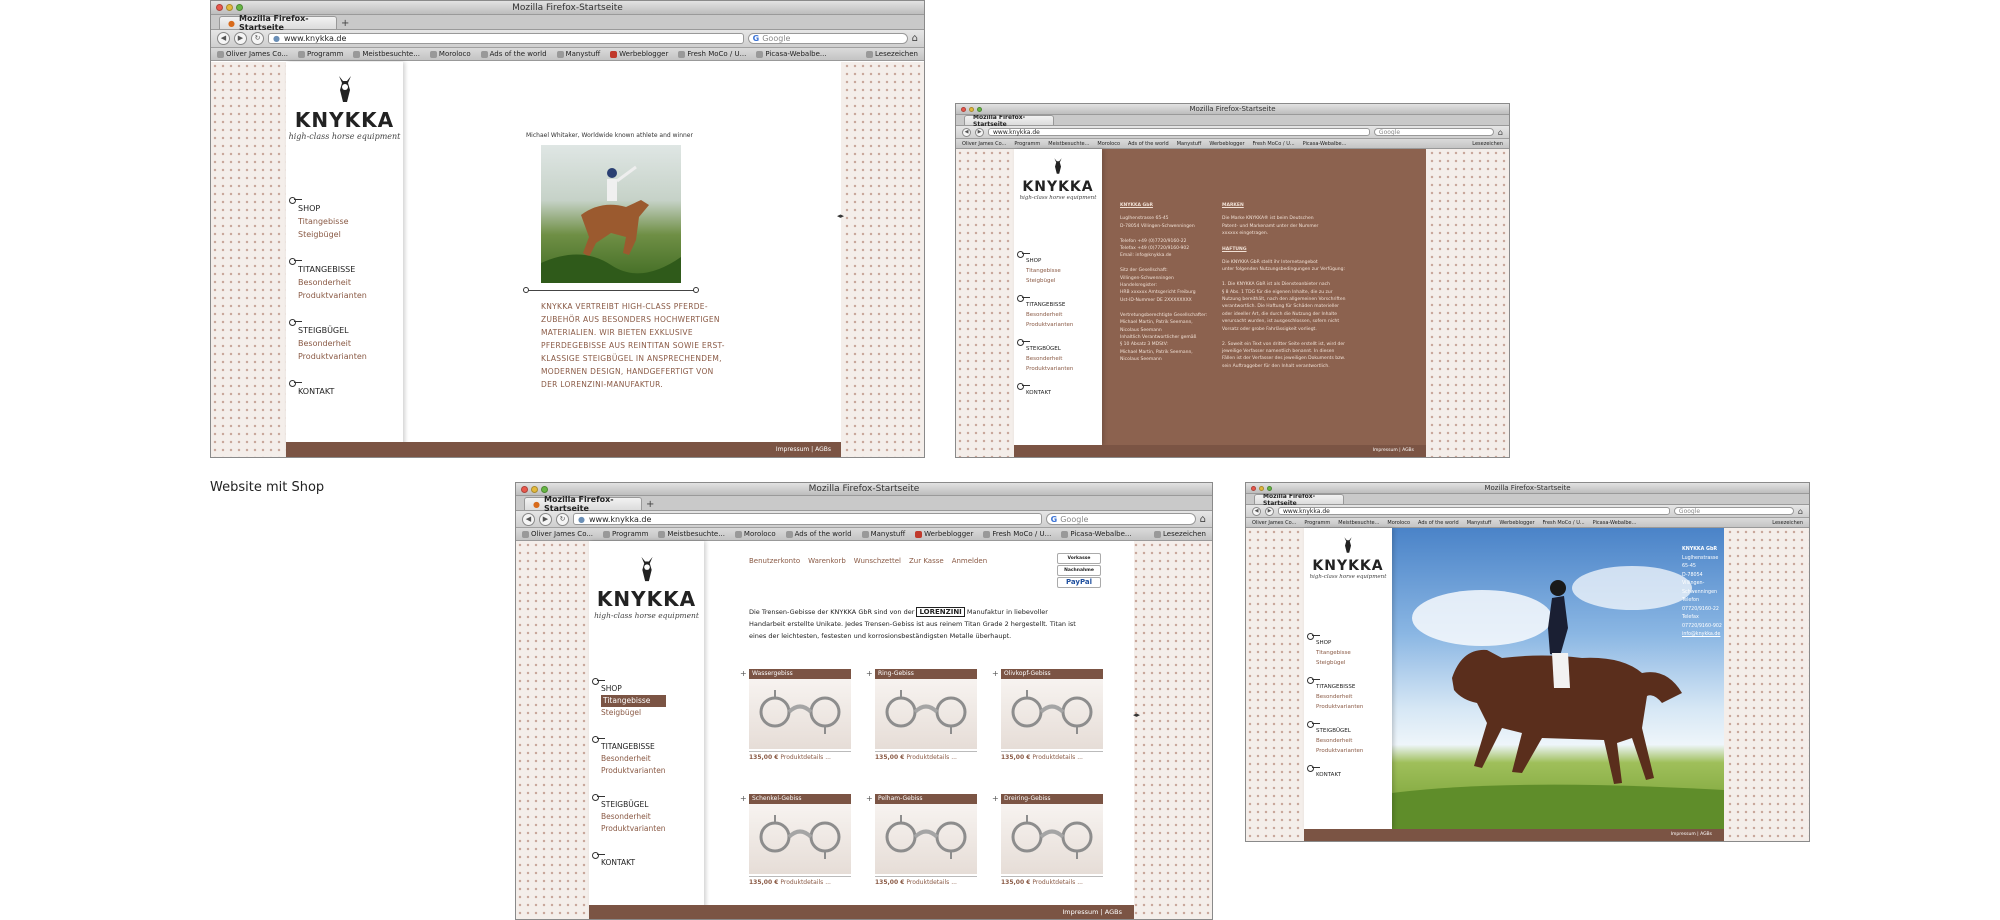  What do you see at coordinates (1474, 511) in the screenshot?
I see `url-bar: www.knykka.de` at bounding box center [1474, 511].